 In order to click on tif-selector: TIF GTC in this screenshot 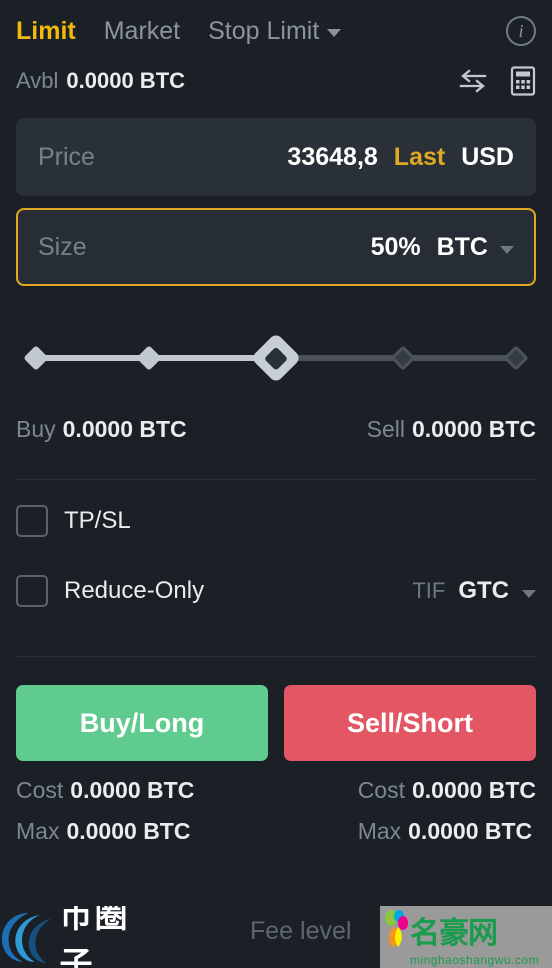, I will do `click(474, 591)`.